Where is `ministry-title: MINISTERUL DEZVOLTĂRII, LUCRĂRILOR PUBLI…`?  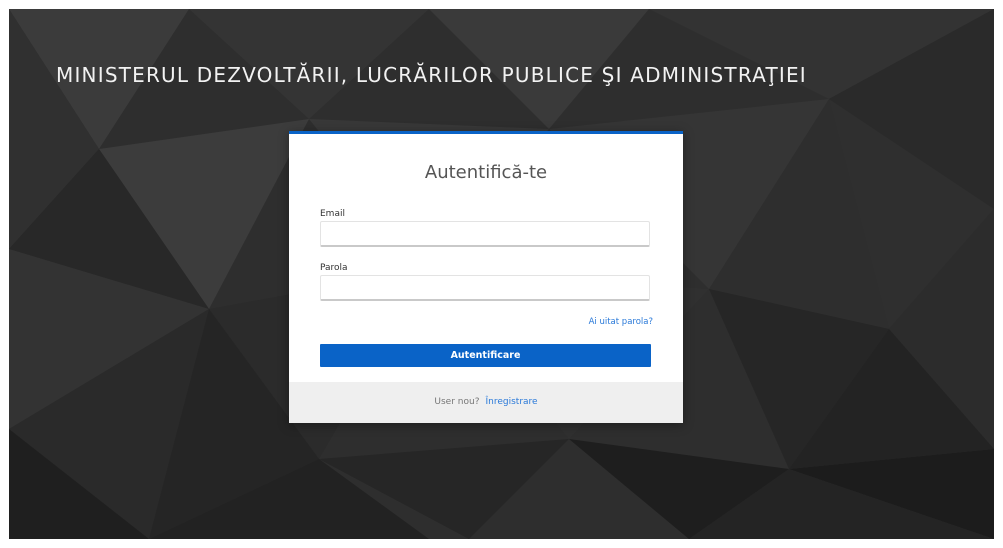
ministry-title: MINISTERUL DEZVOLTĂRII, LUCRĂRILOR PUBLI… is located at coordinates (431, 75).